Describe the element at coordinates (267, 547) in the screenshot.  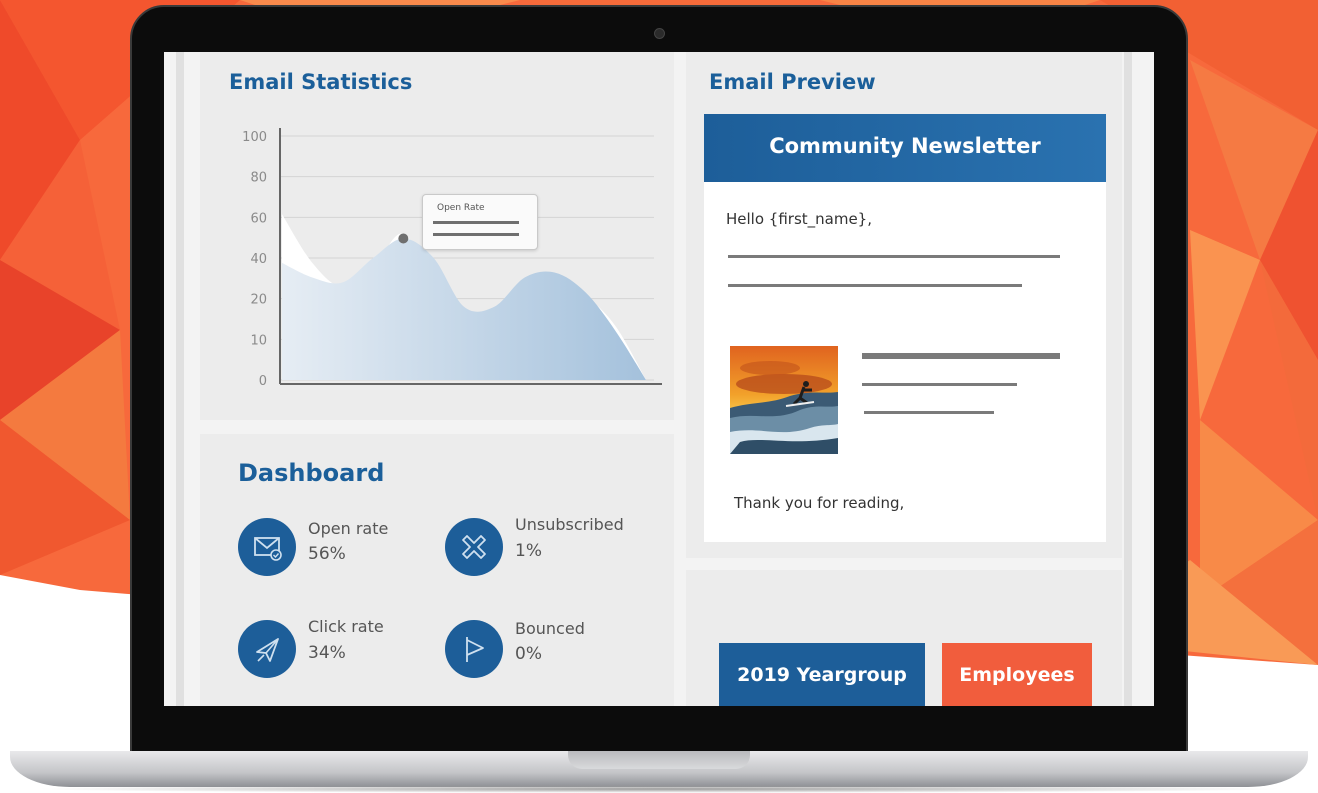
I see `envelope-icon` at that location.